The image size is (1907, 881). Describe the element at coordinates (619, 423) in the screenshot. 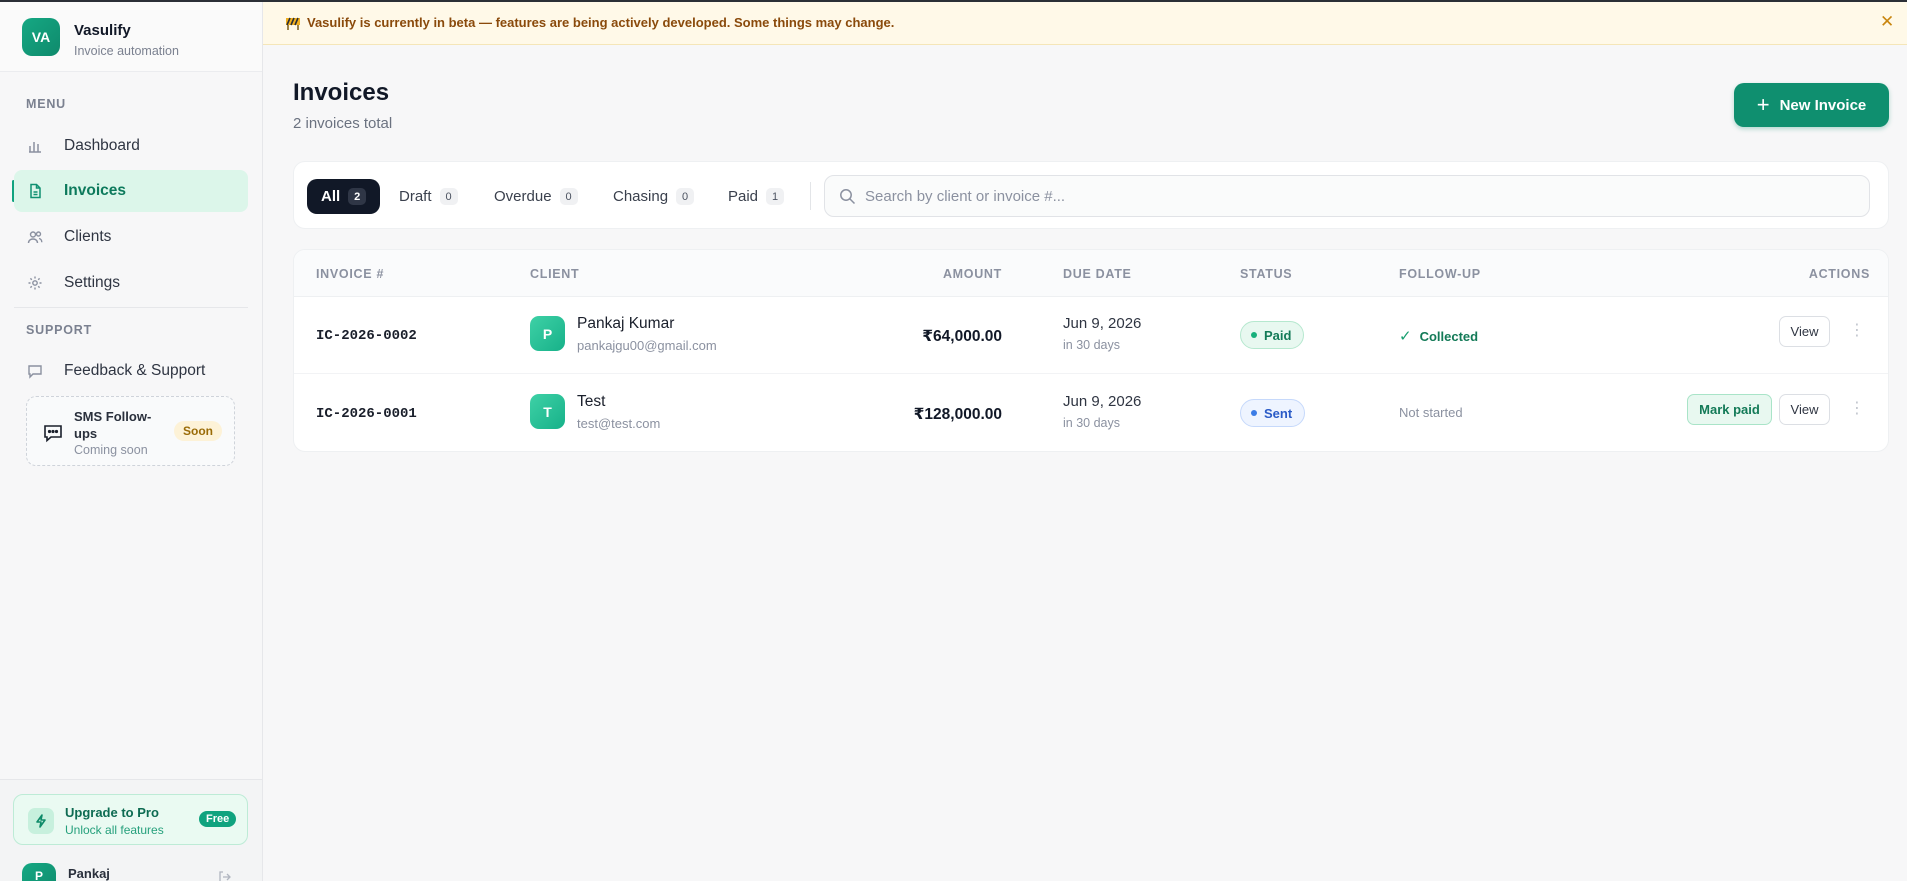

I see `client-email: test@test.com` at that location.